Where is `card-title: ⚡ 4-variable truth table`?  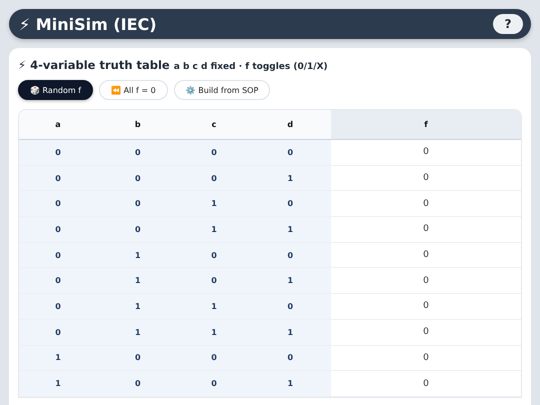 card-title: ⚡ 4-variable truth table is located at coordinates (94, 65).